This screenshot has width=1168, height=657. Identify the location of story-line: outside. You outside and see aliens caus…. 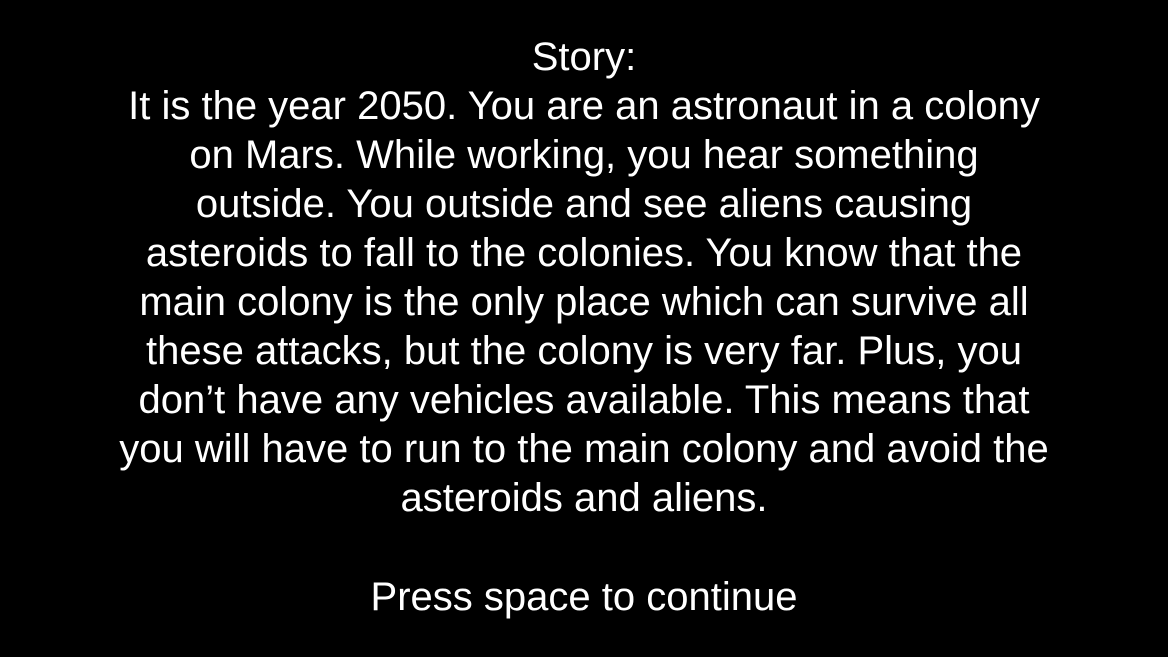
(584, 204).